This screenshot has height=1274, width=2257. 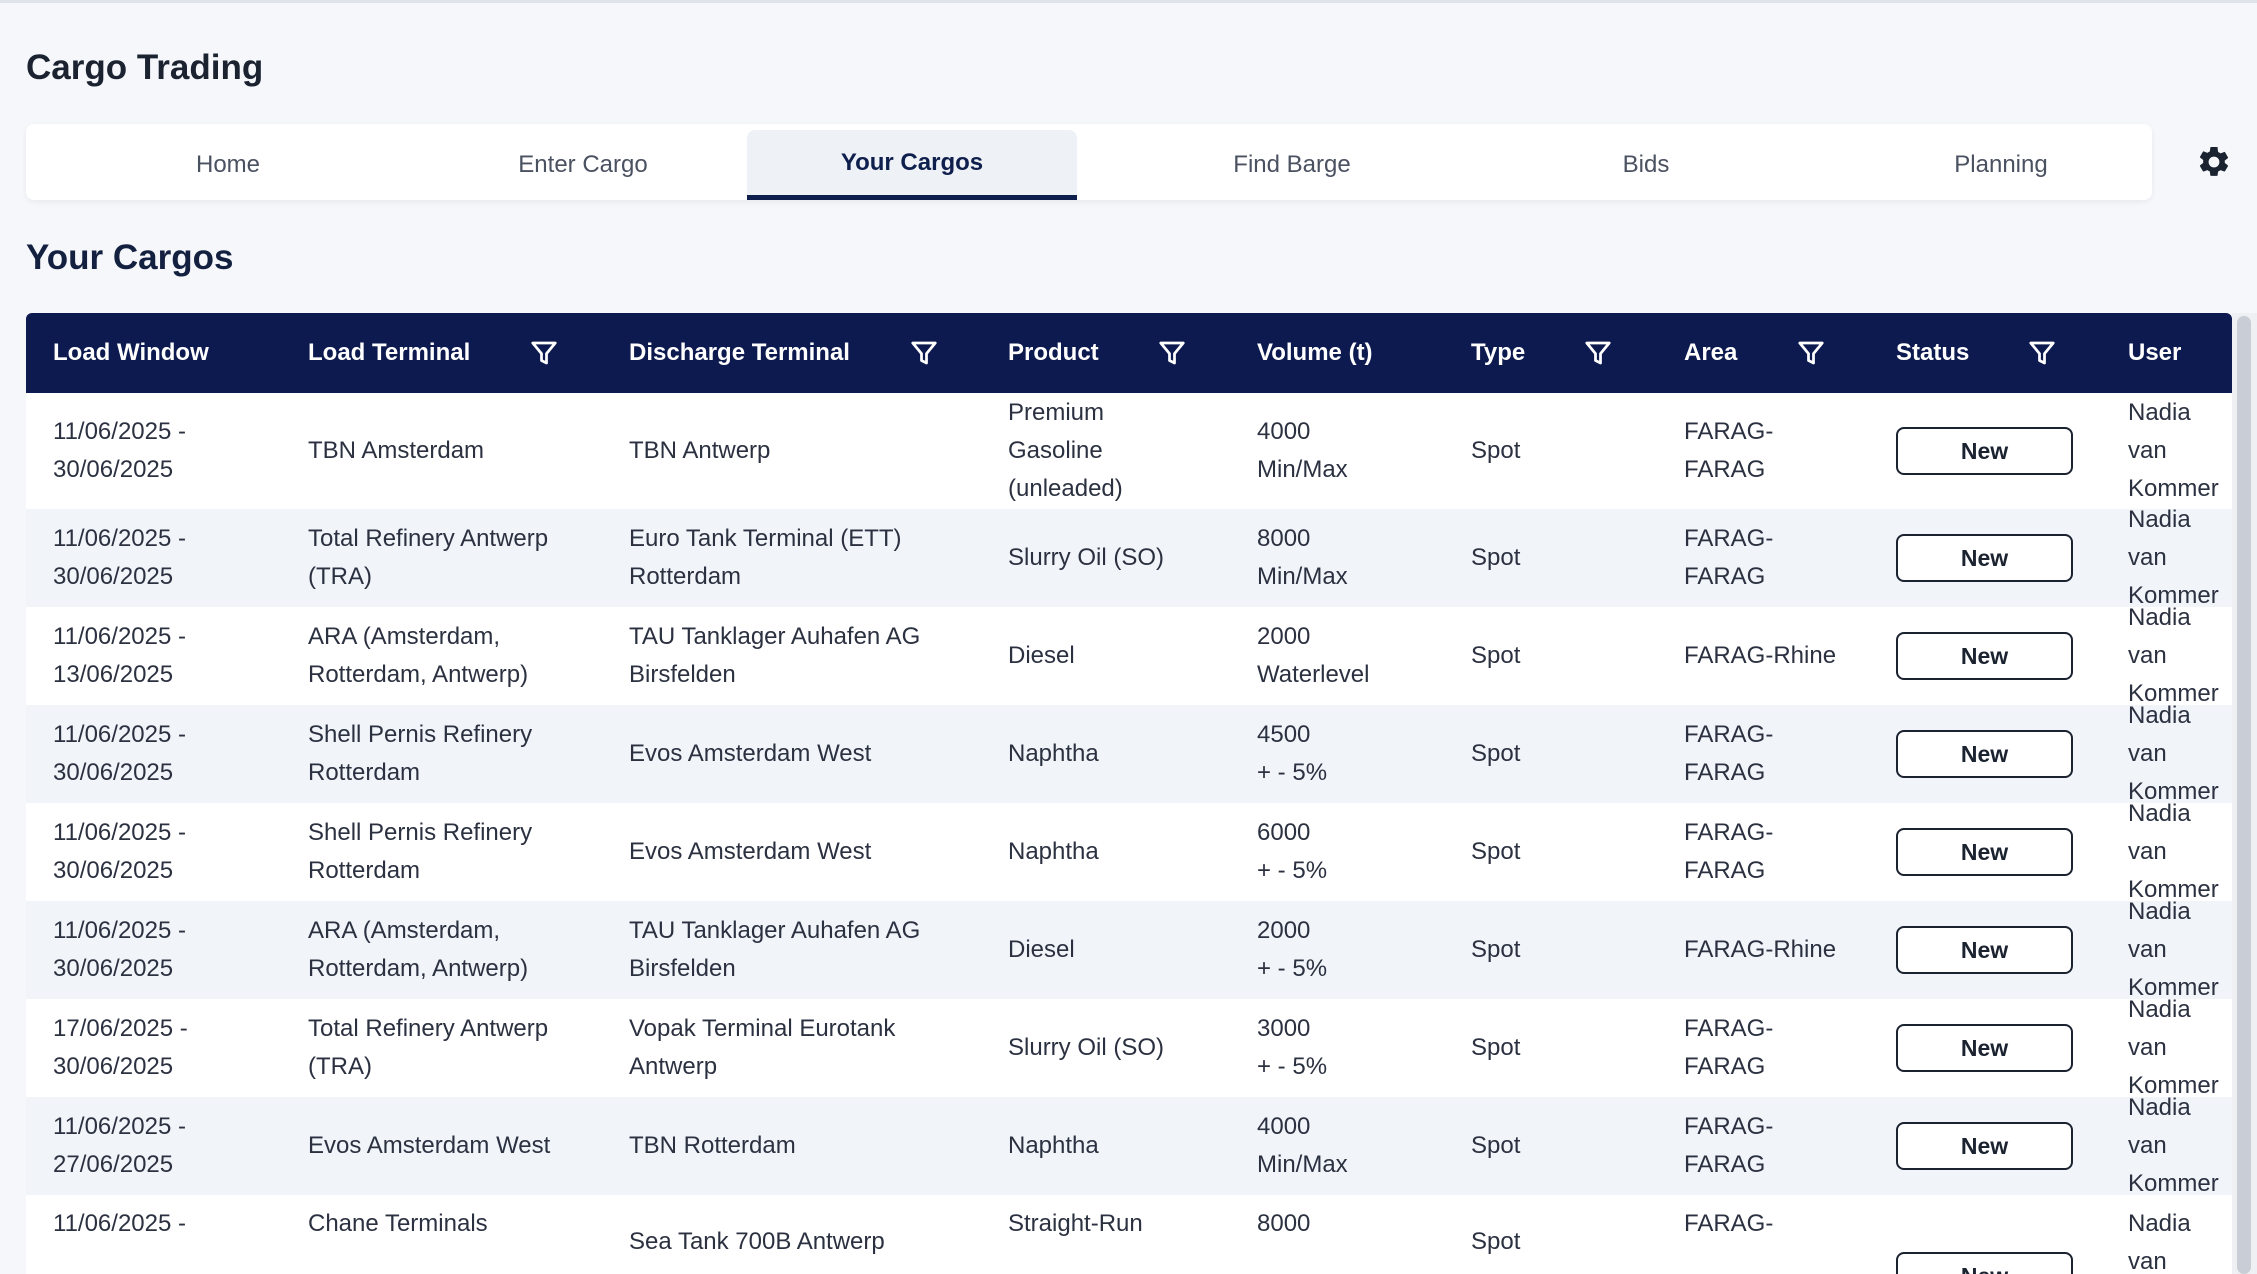 I want to click on column-header-volume: Volume (t), so click(x=1315, y=353).